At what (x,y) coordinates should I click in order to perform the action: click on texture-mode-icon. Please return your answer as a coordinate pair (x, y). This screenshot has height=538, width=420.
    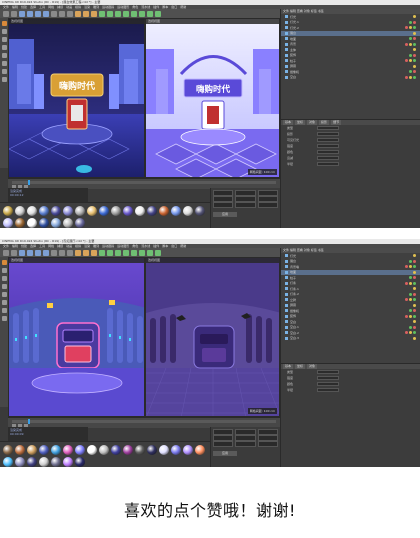
    Looking at the image, I should click on (4, 31).